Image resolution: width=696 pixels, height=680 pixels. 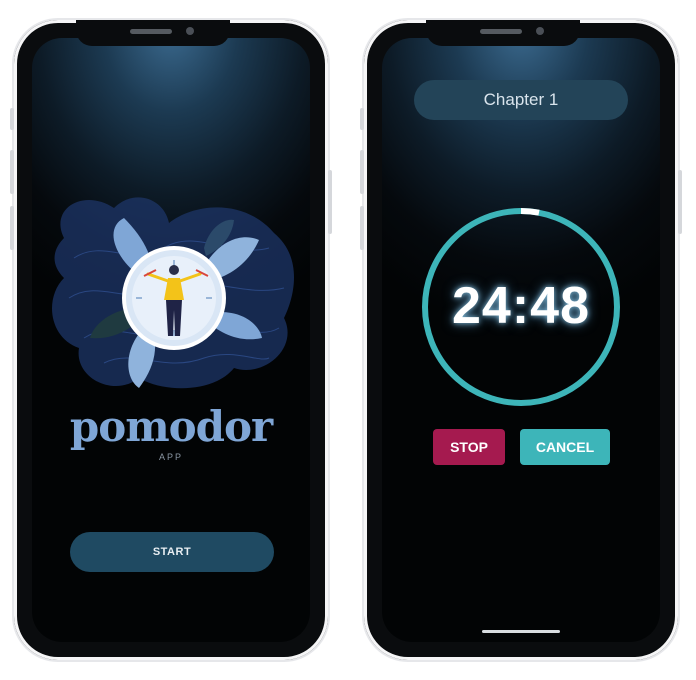 I want to click on start-button: START, so click(x=172, y=552).